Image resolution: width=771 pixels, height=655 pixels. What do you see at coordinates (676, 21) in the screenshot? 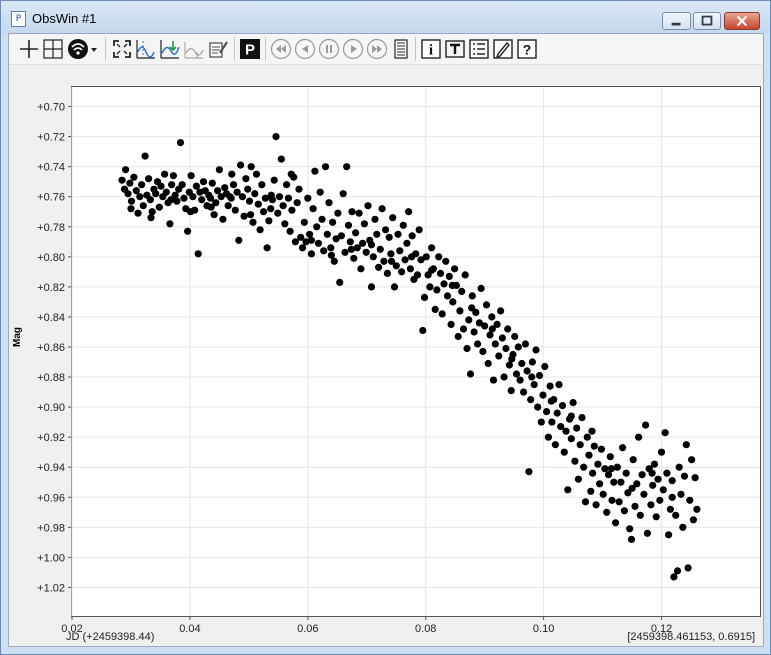
I see `minimize-button` at bounding box center [676, 21].